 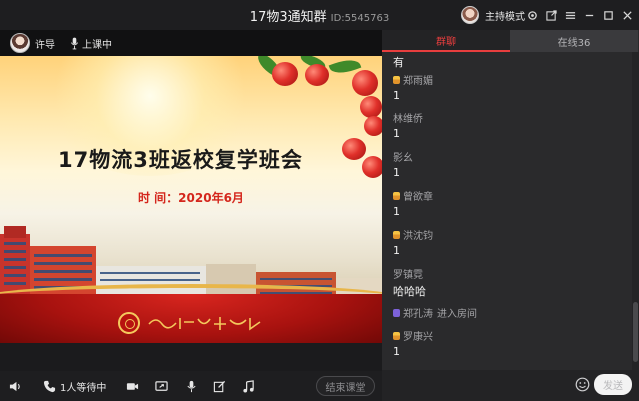 I want to click on close-icon, so click(x=627, y=15).